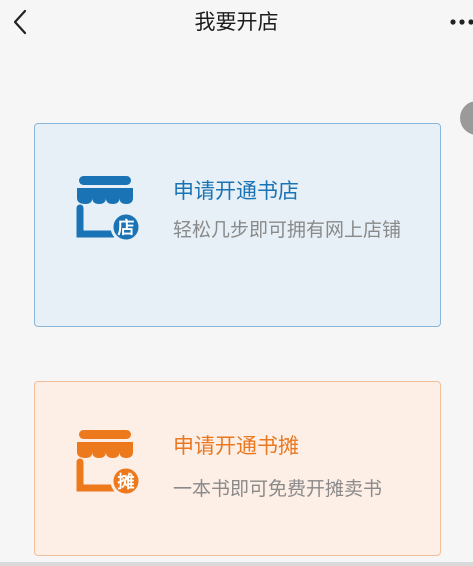 The width and height of the screenshot is (473, 566). What do you see at coordinates (236, 446) in the screenshot?
I see `stall-card-title: 申请开通书摊` at bounding box center [236, 446].